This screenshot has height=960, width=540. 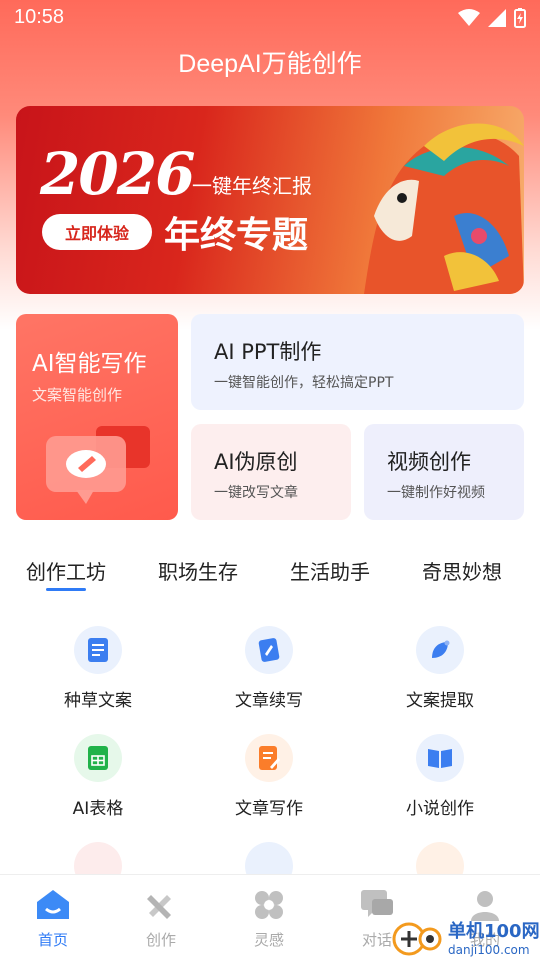 What do you see at coordinates (198, 570) in the screenshot?
I see `tab-workplace: 职场生存` at bounding box center [198, 570].